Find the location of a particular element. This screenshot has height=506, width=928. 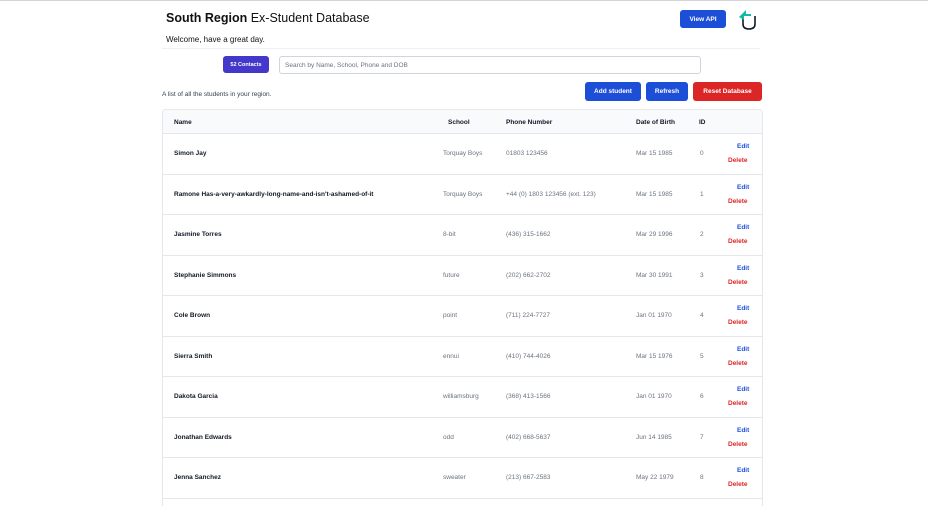

student-school: williamsburg is located at coordinates (461, 396).